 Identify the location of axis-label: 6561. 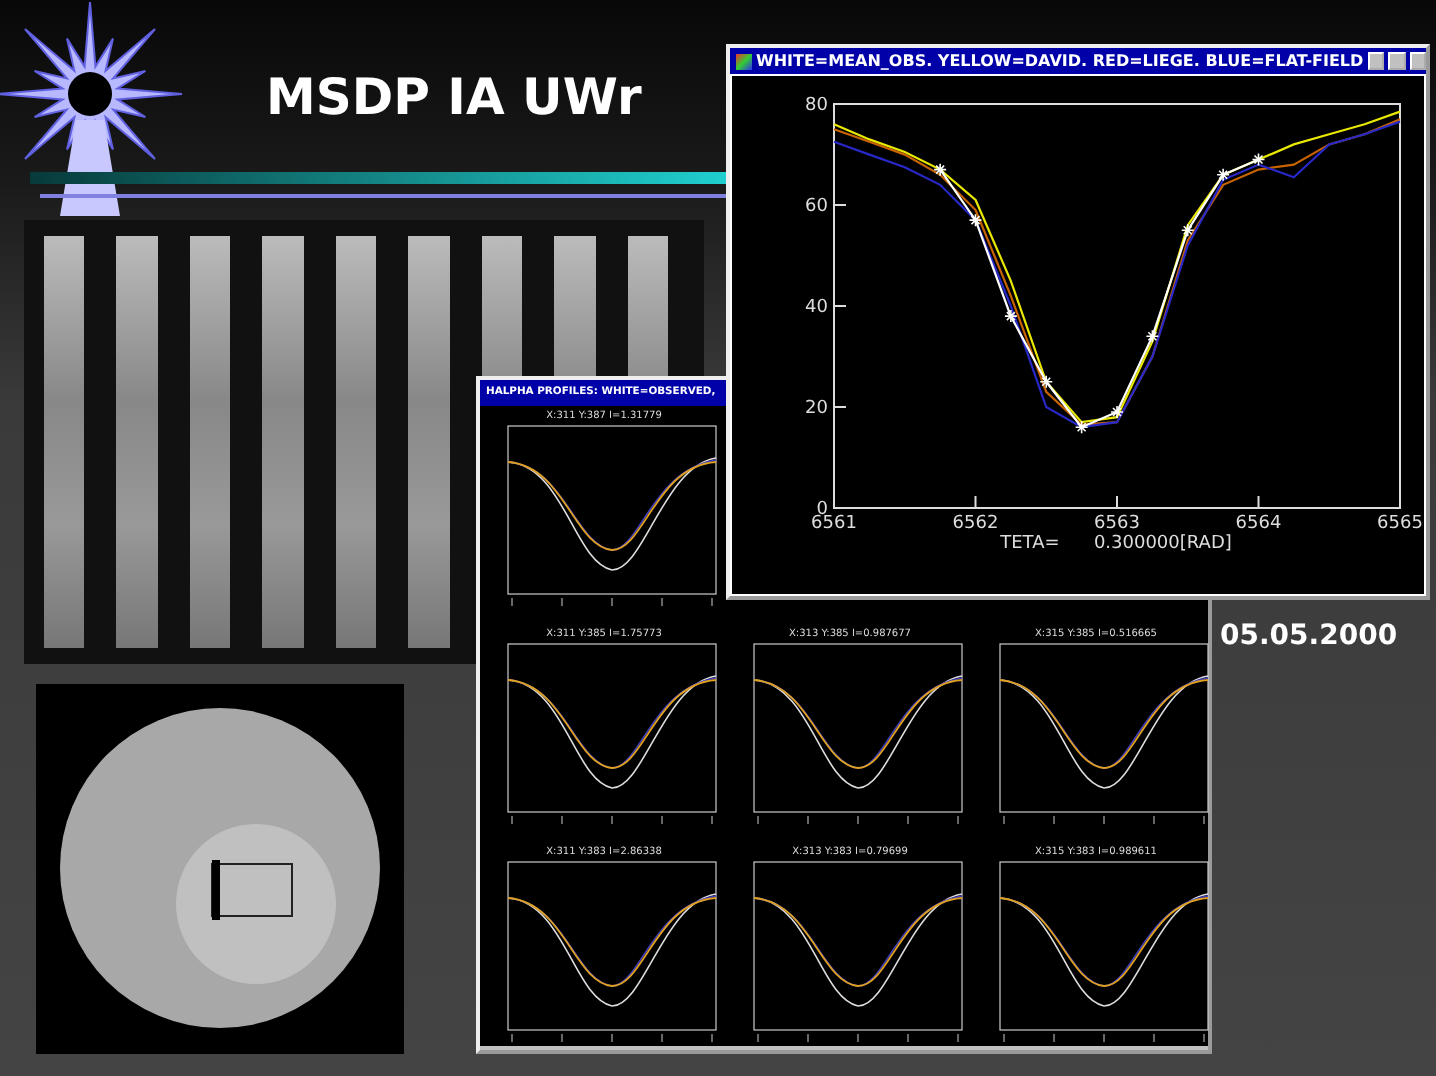
(834, 524).